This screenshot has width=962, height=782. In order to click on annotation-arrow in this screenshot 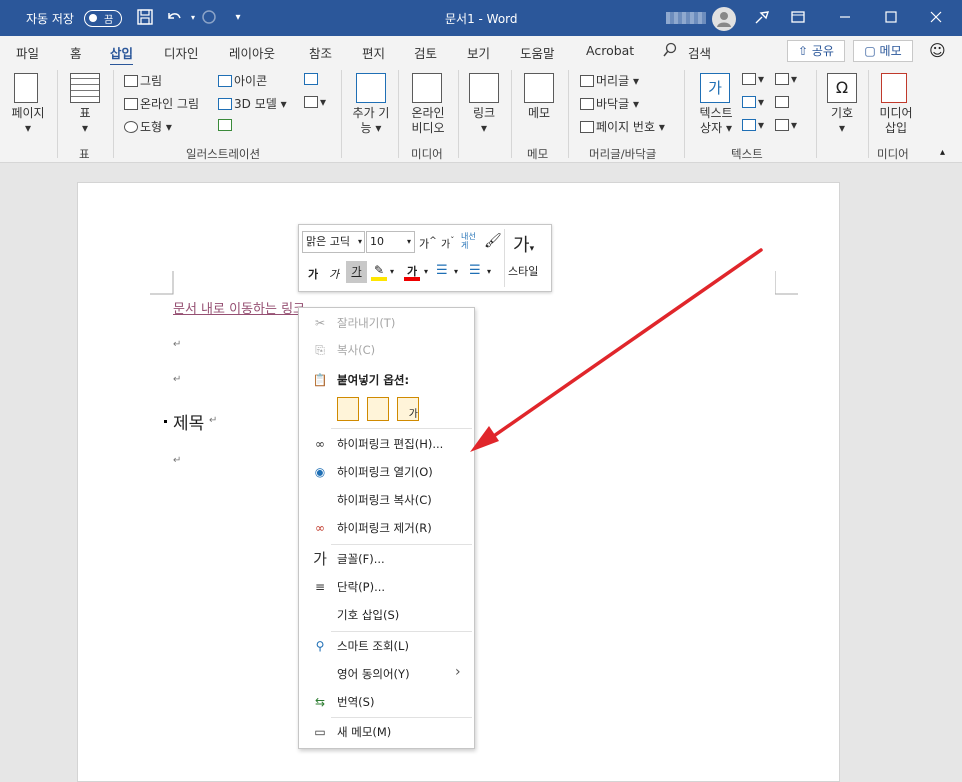, I will do `click(616, 350)`.